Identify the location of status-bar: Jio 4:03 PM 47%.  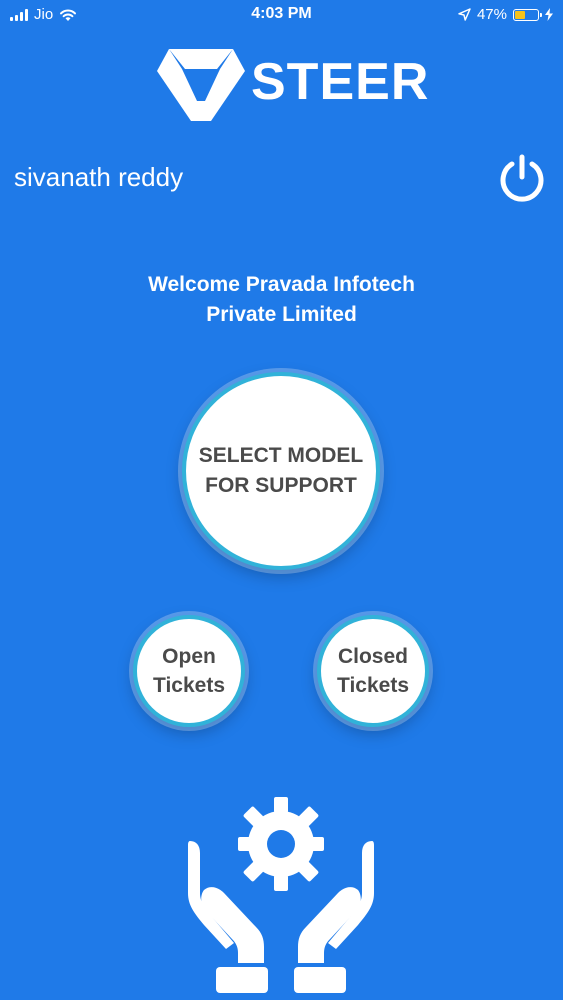
(281, 15).